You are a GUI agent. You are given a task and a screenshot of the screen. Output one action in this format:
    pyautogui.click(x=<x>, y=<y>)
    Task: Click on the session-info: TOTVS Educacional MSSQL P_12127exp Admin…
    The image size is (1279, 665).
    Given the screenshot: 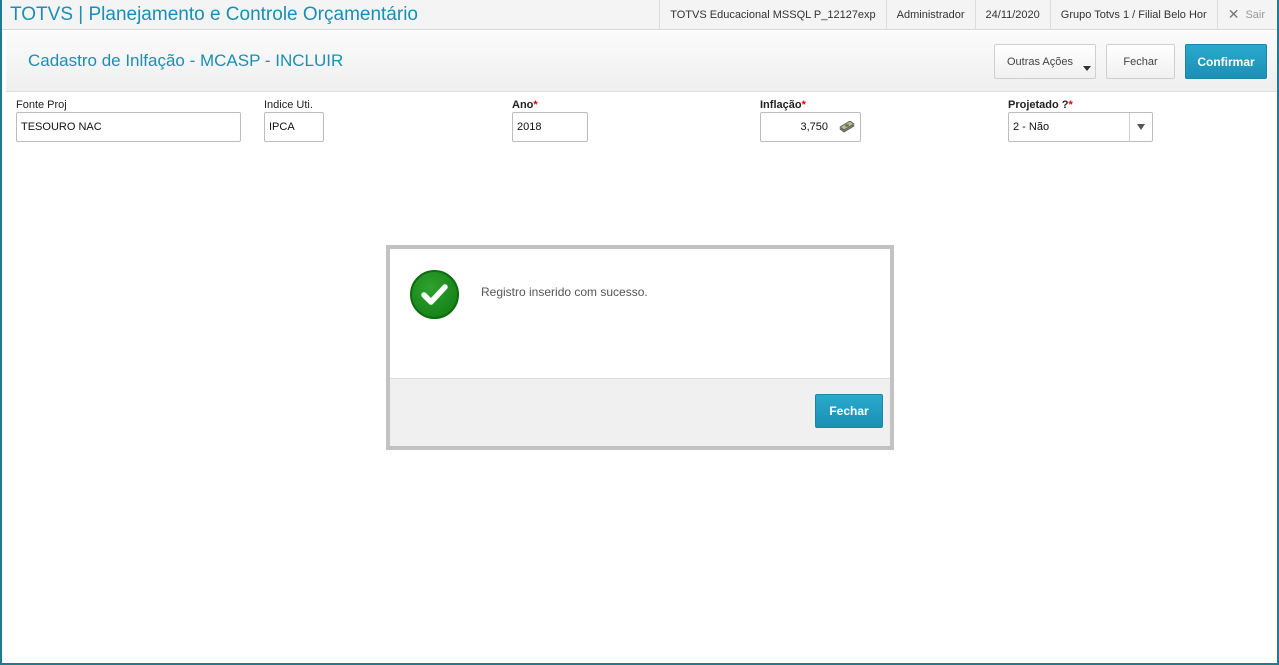 What is the action you would take?
    pyautogui.click(x=968, y=15)
    